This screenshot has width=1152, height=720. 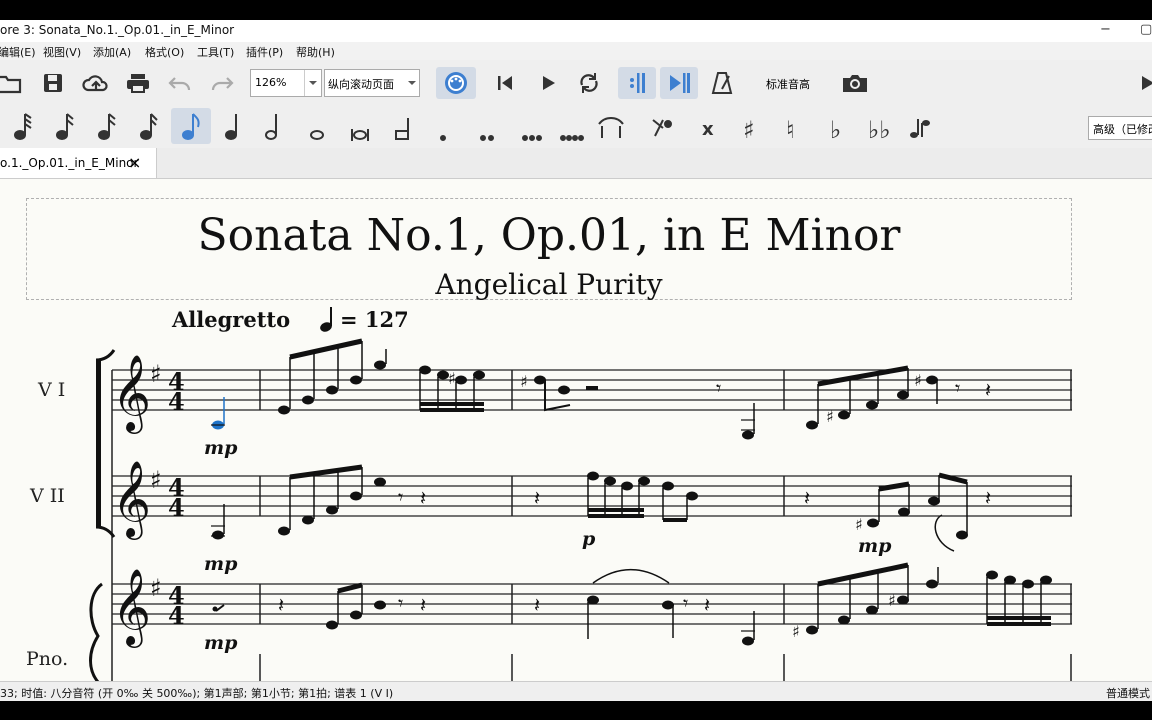 What do you see at coordinates (264, 52) in the screenshot?
I see `menu-plugins: 插件(P)` at bounding box center [264, 52].